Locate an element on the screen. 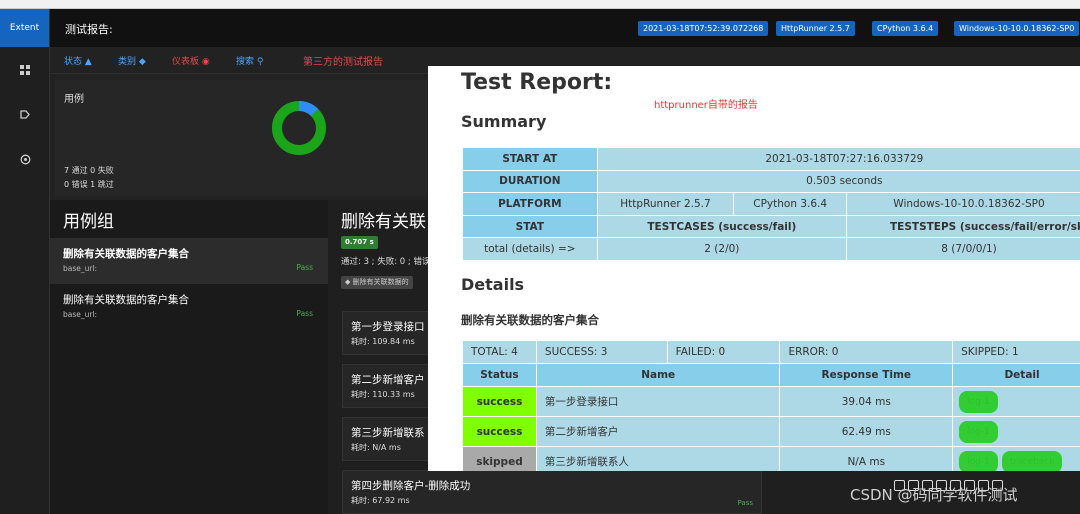  testcases-label: TESTCASES (success/fail) is located at coordinates (722, 226).